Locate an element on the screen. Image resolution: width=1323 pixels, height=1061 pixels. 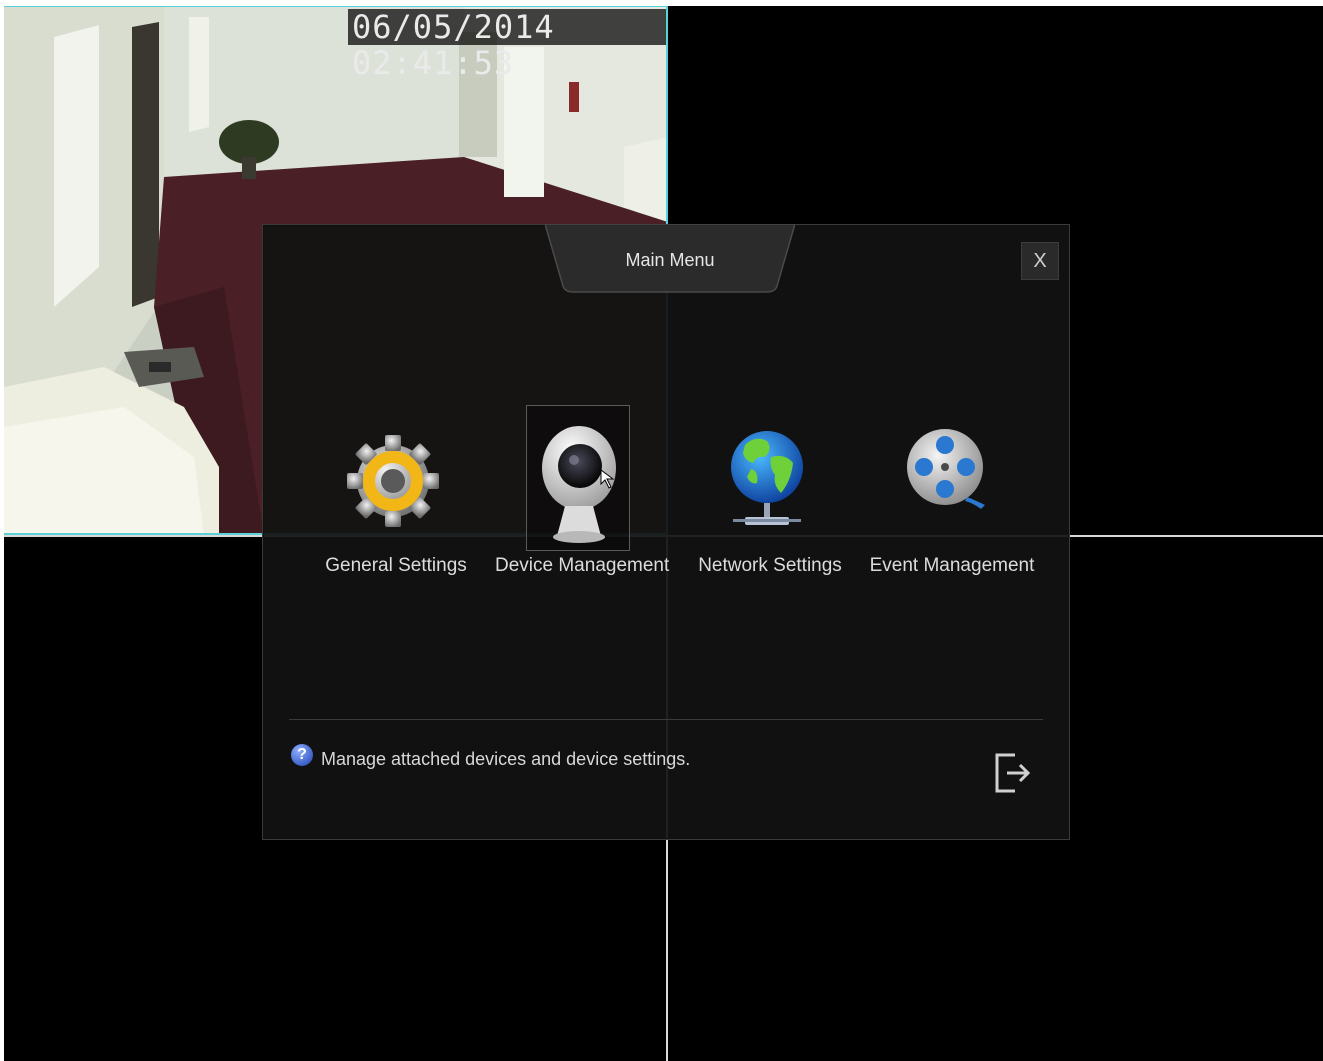
webcam-icon is located at coordinates (579, 484).